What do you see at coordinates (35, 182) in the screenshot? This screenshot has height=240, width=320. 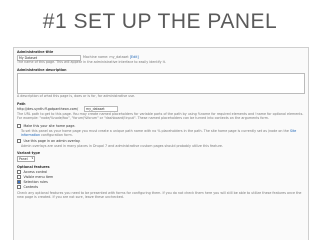 I see `feature-label: Selection rules` at bounding box center [35, 182].